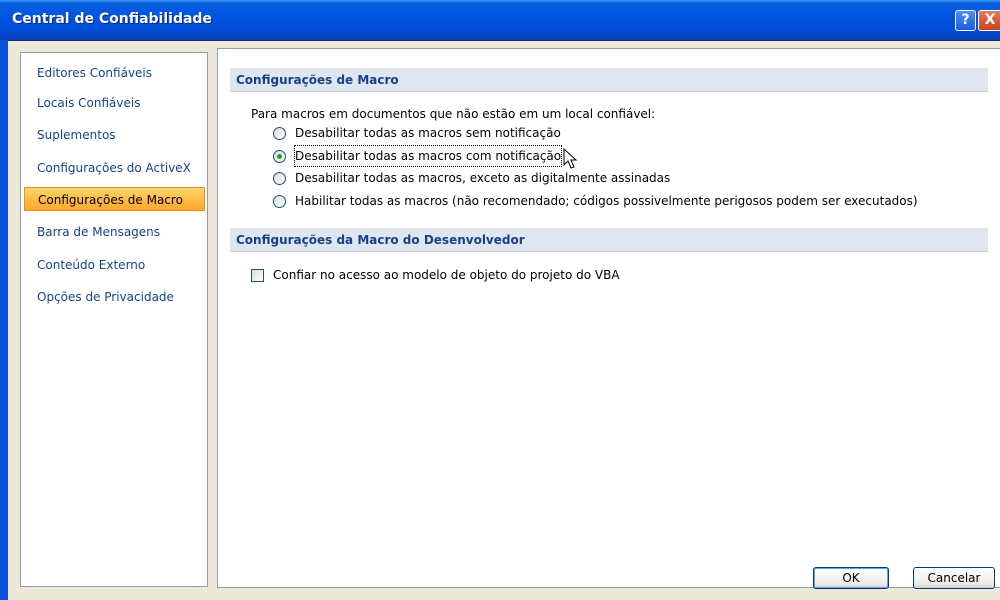 The width and height of the screenshot is (1000, 600). Describe the element at coordinates (851, 578) in the screenshot. I see `ok-button: OK` at that location.